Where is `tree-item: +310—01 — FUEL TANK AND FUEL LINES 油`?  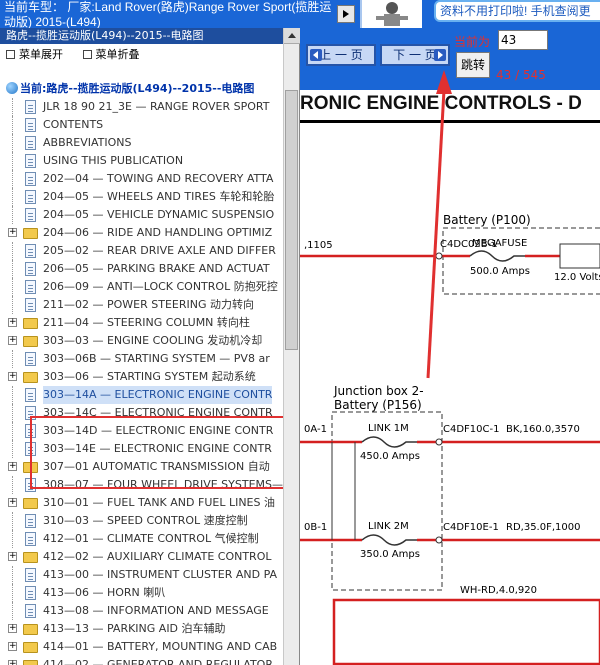
tree-item: +310—01 — FUEL TANK AND FUEL LINES 油 is located at coordinates (141, 503).